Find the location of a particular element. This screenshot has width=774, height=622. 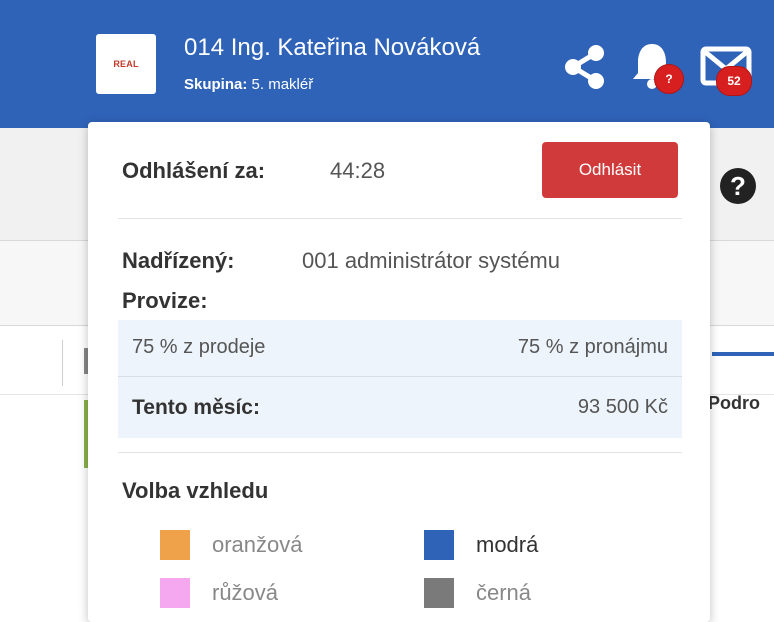

theme-option-blue: modrá is located at coordinates (481, 545).